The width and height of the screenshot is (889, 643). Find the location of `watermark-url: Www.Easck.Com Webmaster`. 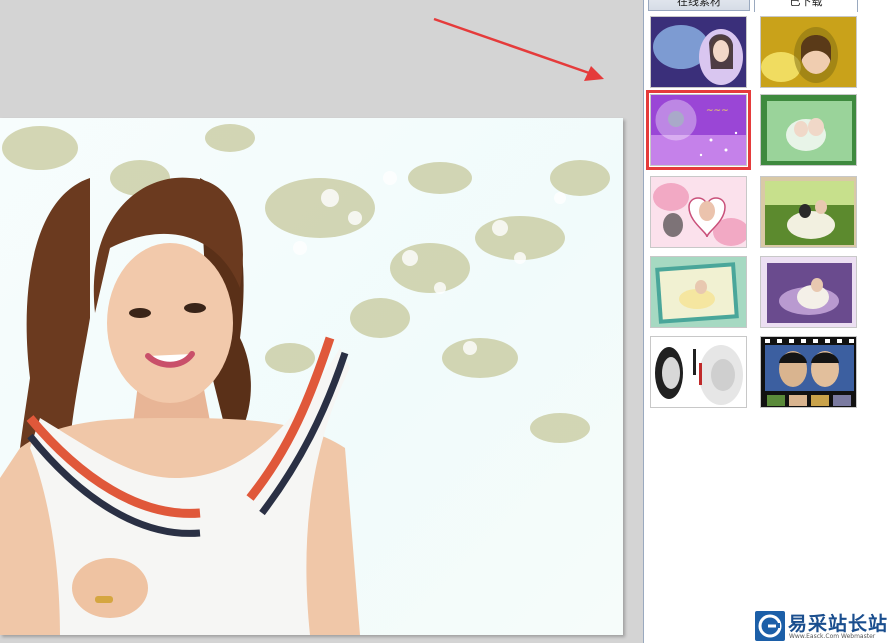

watermark-url: Www.Easck.Com Webmaster is located at coordinates (832, 636).